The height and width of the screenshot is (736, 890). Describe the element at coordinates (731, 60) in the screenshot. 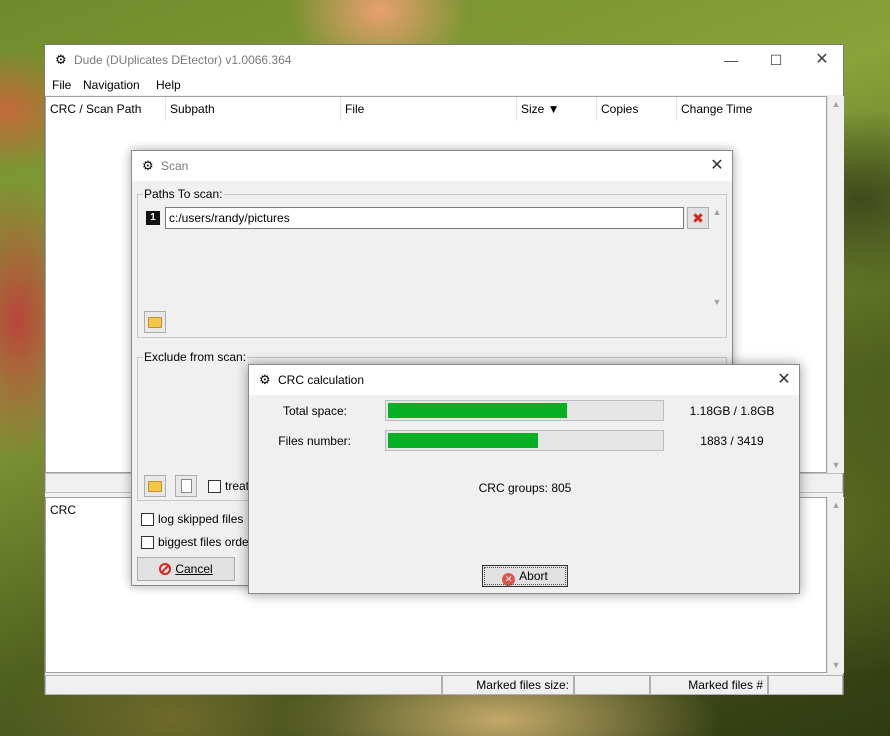

I see `minimize-button: —` at that location.